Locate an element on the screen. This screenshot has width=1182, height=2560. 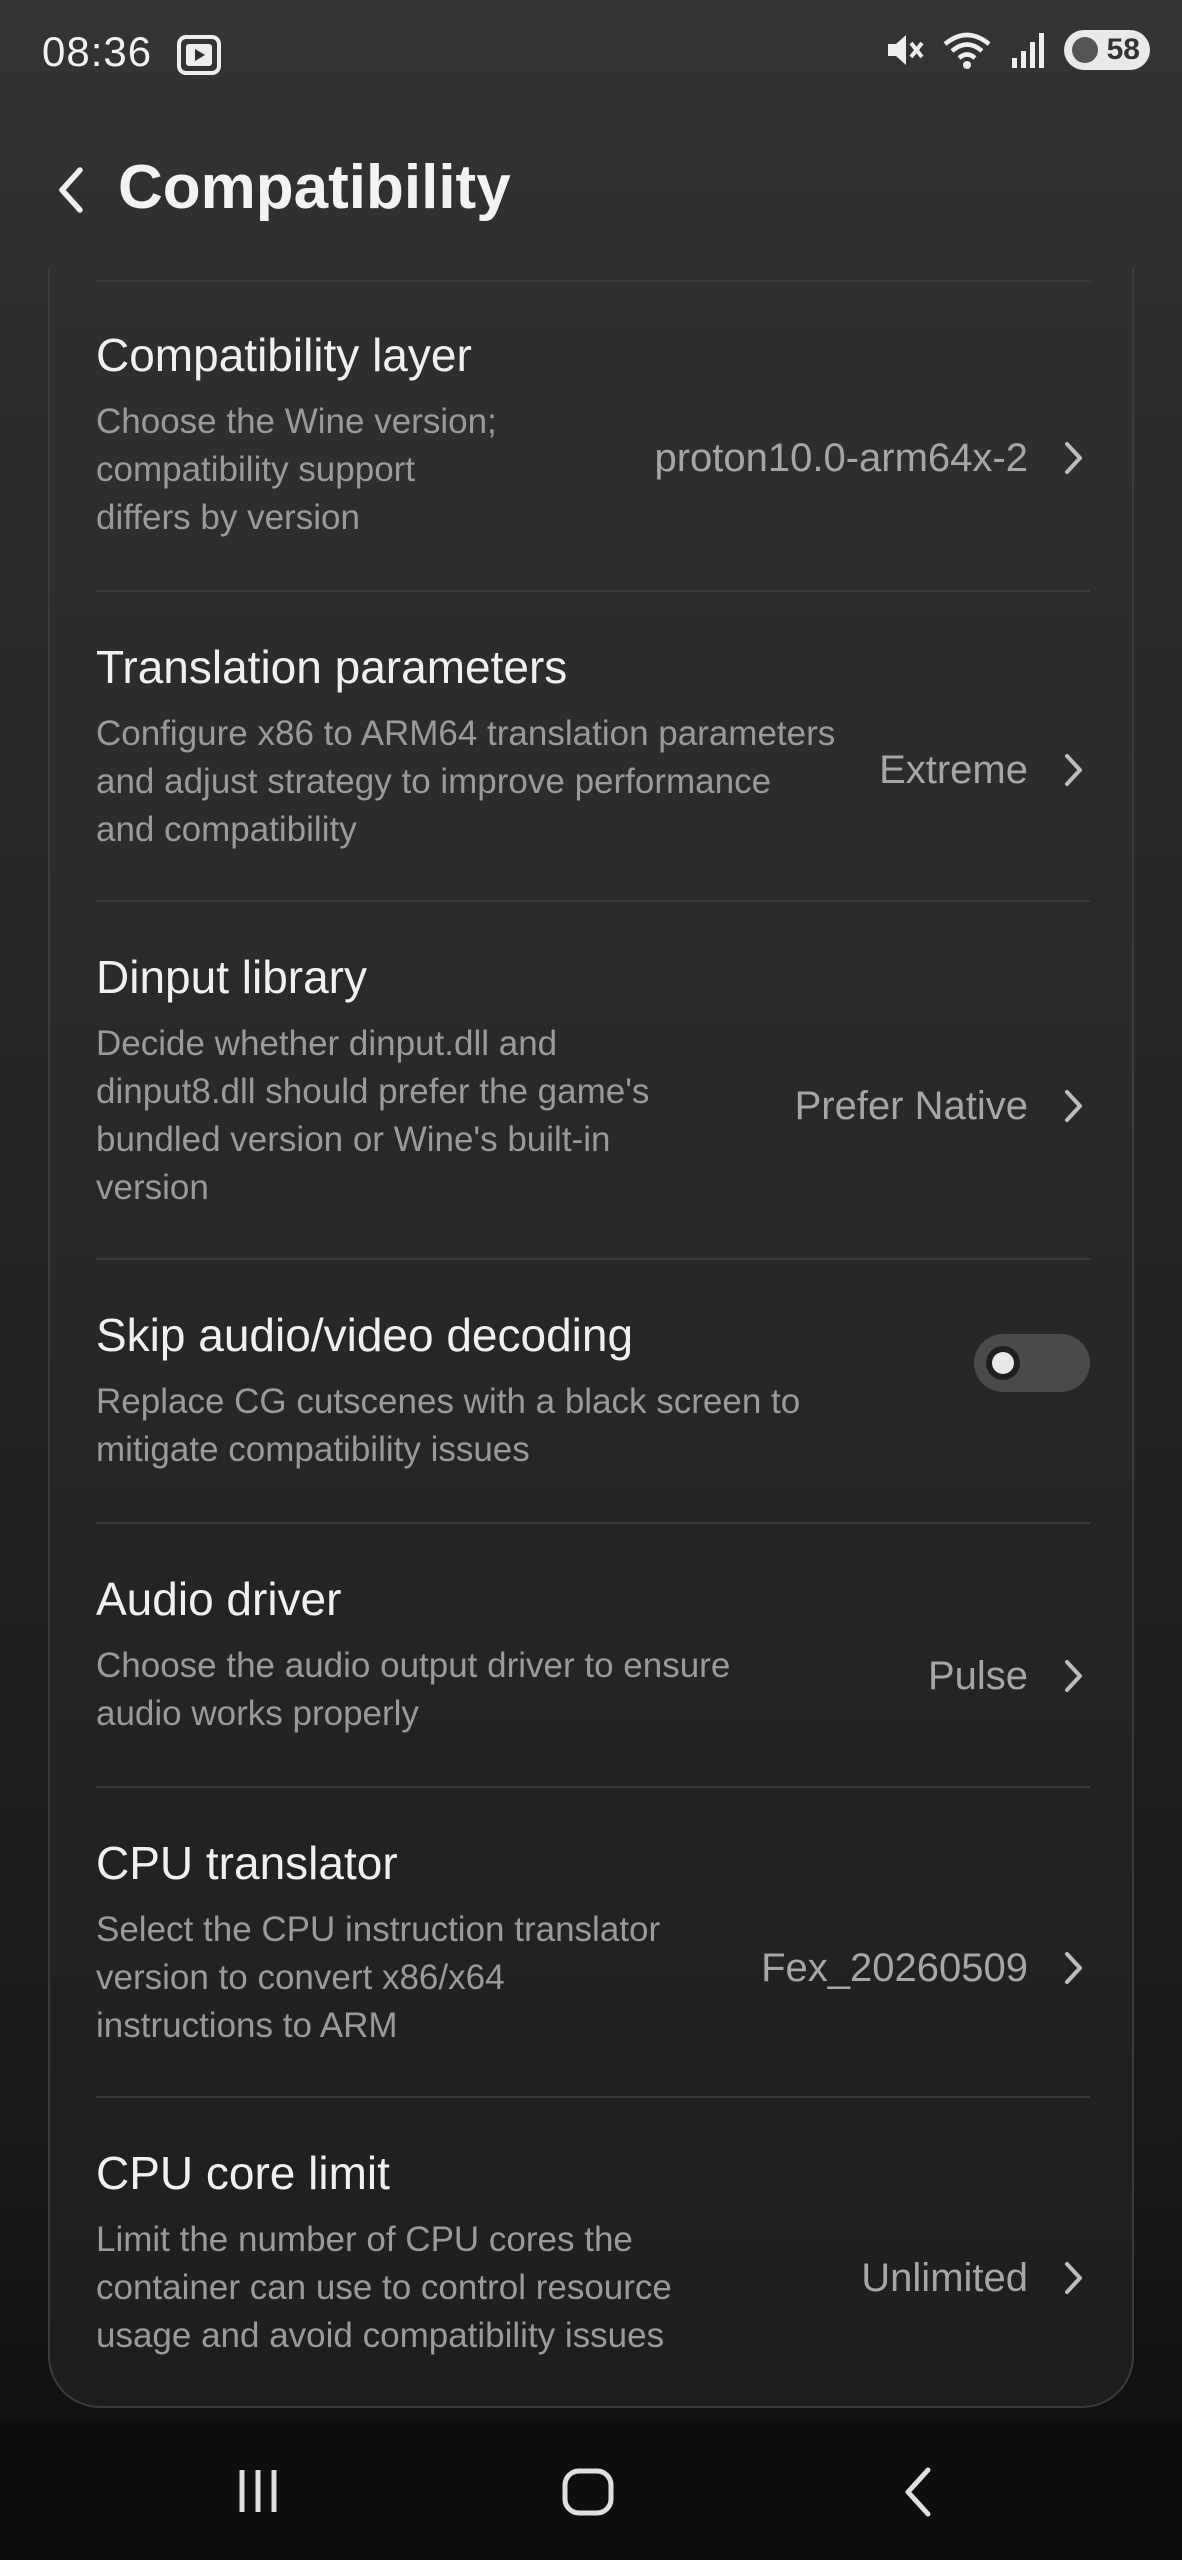
recents-icon is located at coordinates (258, 2492).